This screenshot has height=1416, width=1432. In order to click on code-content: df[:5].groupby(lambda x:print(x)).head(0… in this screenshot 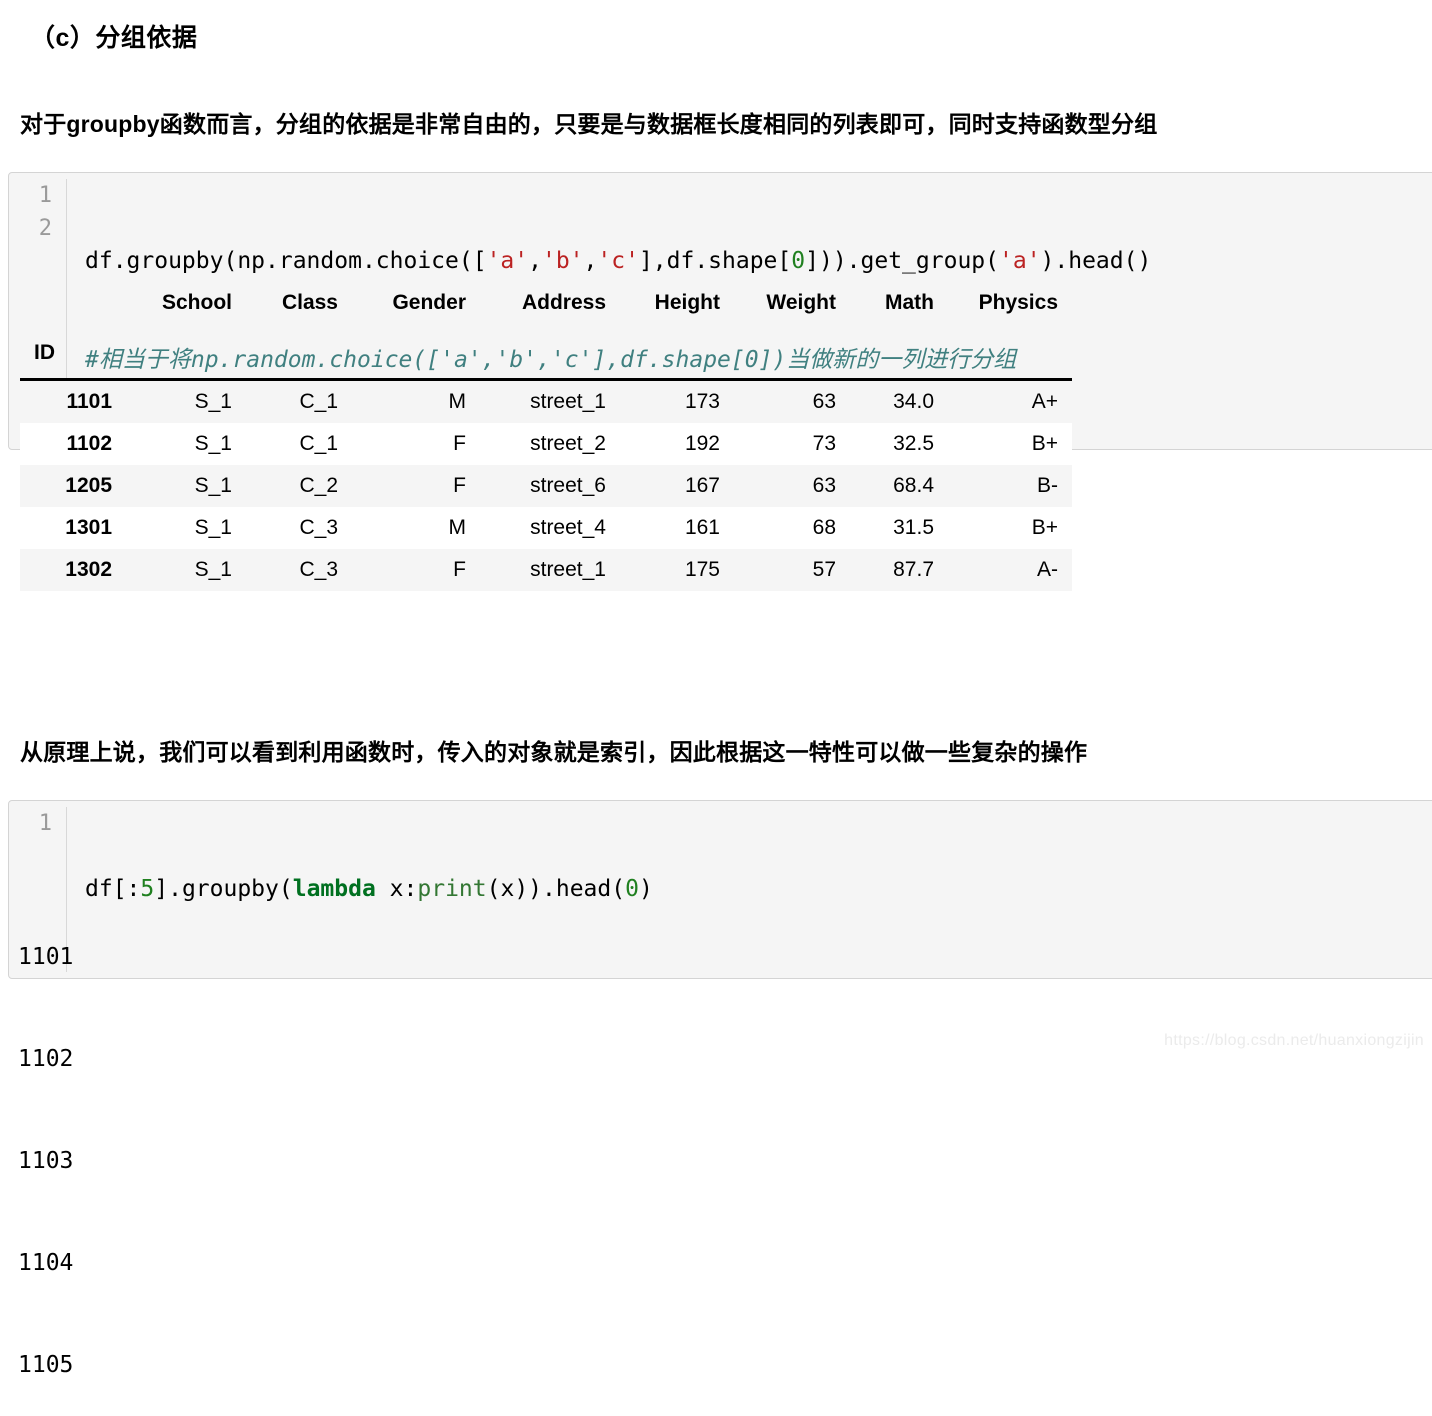, I will do `click(749, 889)`.